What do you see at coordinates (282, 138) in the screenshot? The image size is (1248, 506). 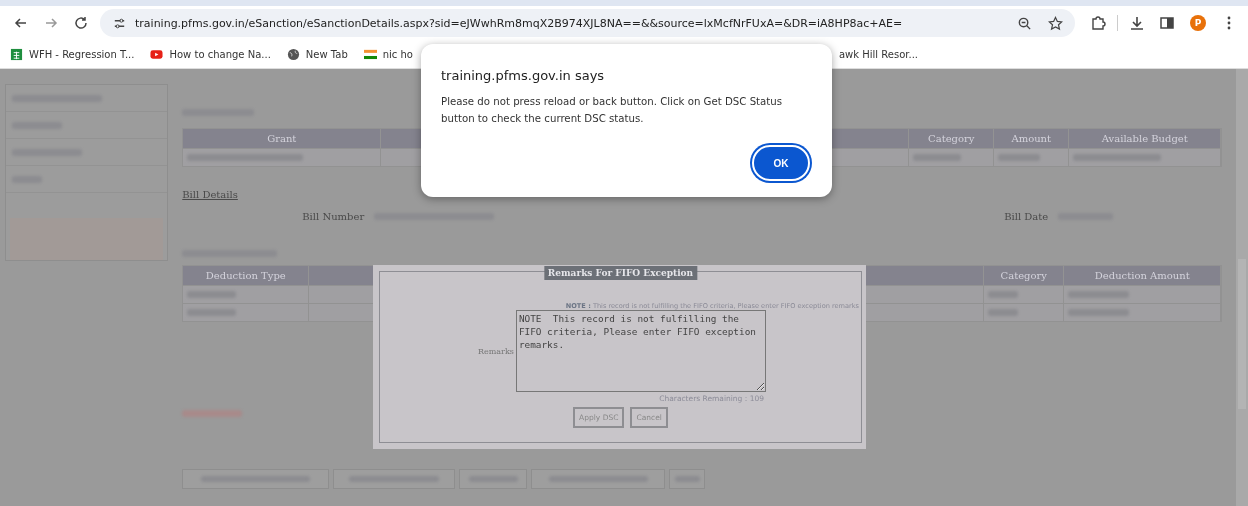 I see `column-header: Grant` at bounding box center [282, 138].